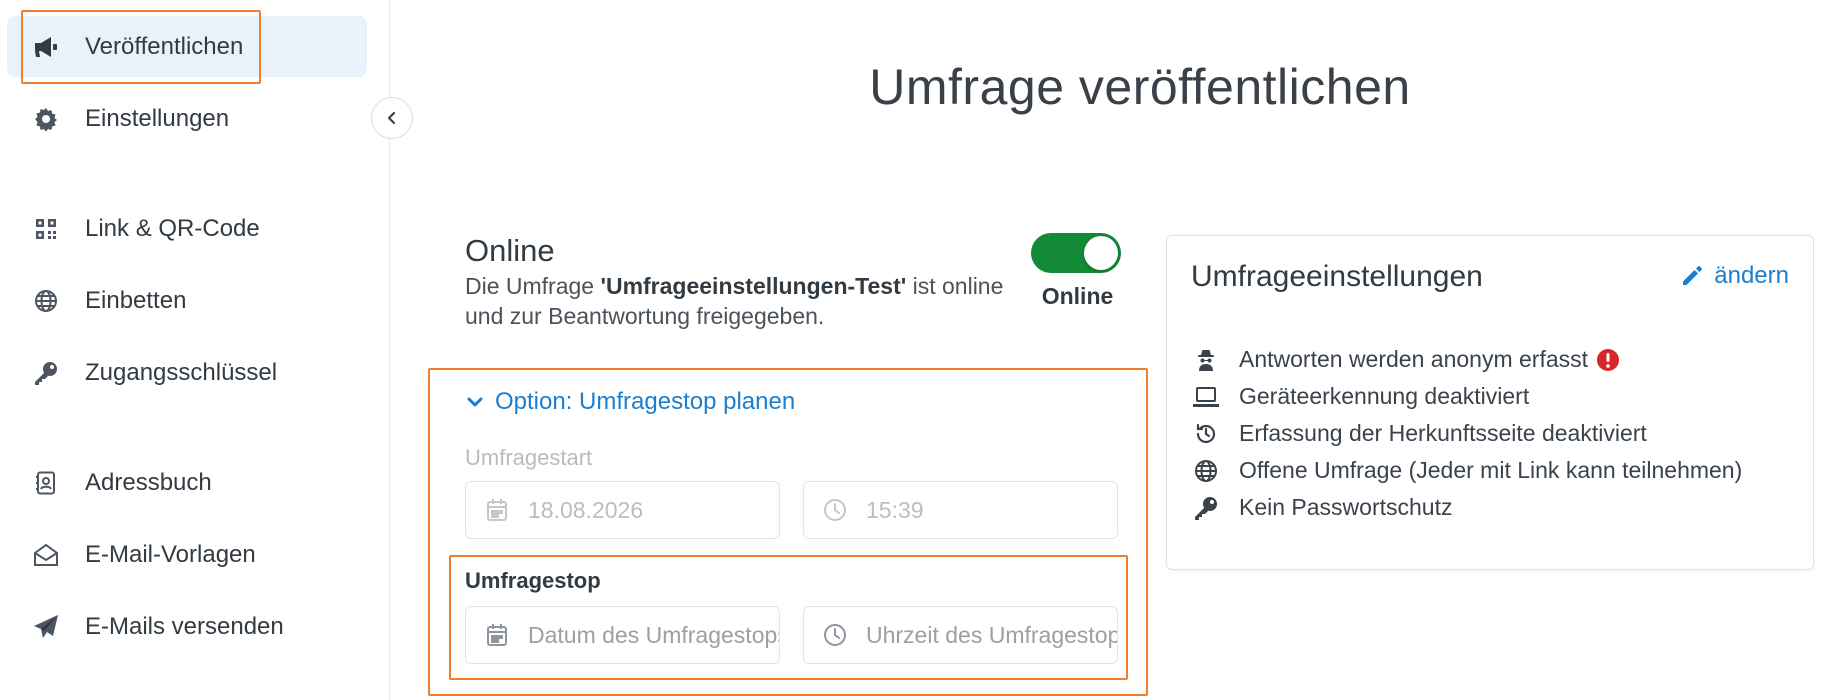  Describe the element at coordinates (1443, 433) in the screenshot. I see `setting-label: Erfassung der Herkunftsseite deaktiviert` at that location.